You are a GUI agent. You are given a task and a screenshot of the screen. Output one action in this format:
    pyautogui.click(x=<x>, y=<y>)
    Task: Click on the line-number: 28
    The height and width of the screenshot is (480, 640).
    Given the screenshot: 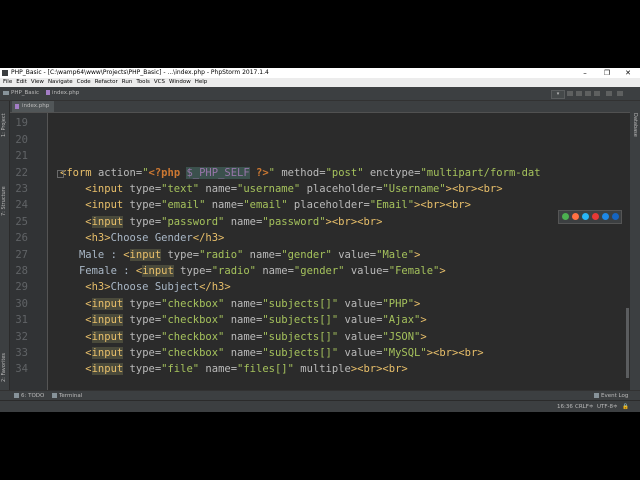 What is the action you would take?
    pyautogui.click(x=21, y=271)
    